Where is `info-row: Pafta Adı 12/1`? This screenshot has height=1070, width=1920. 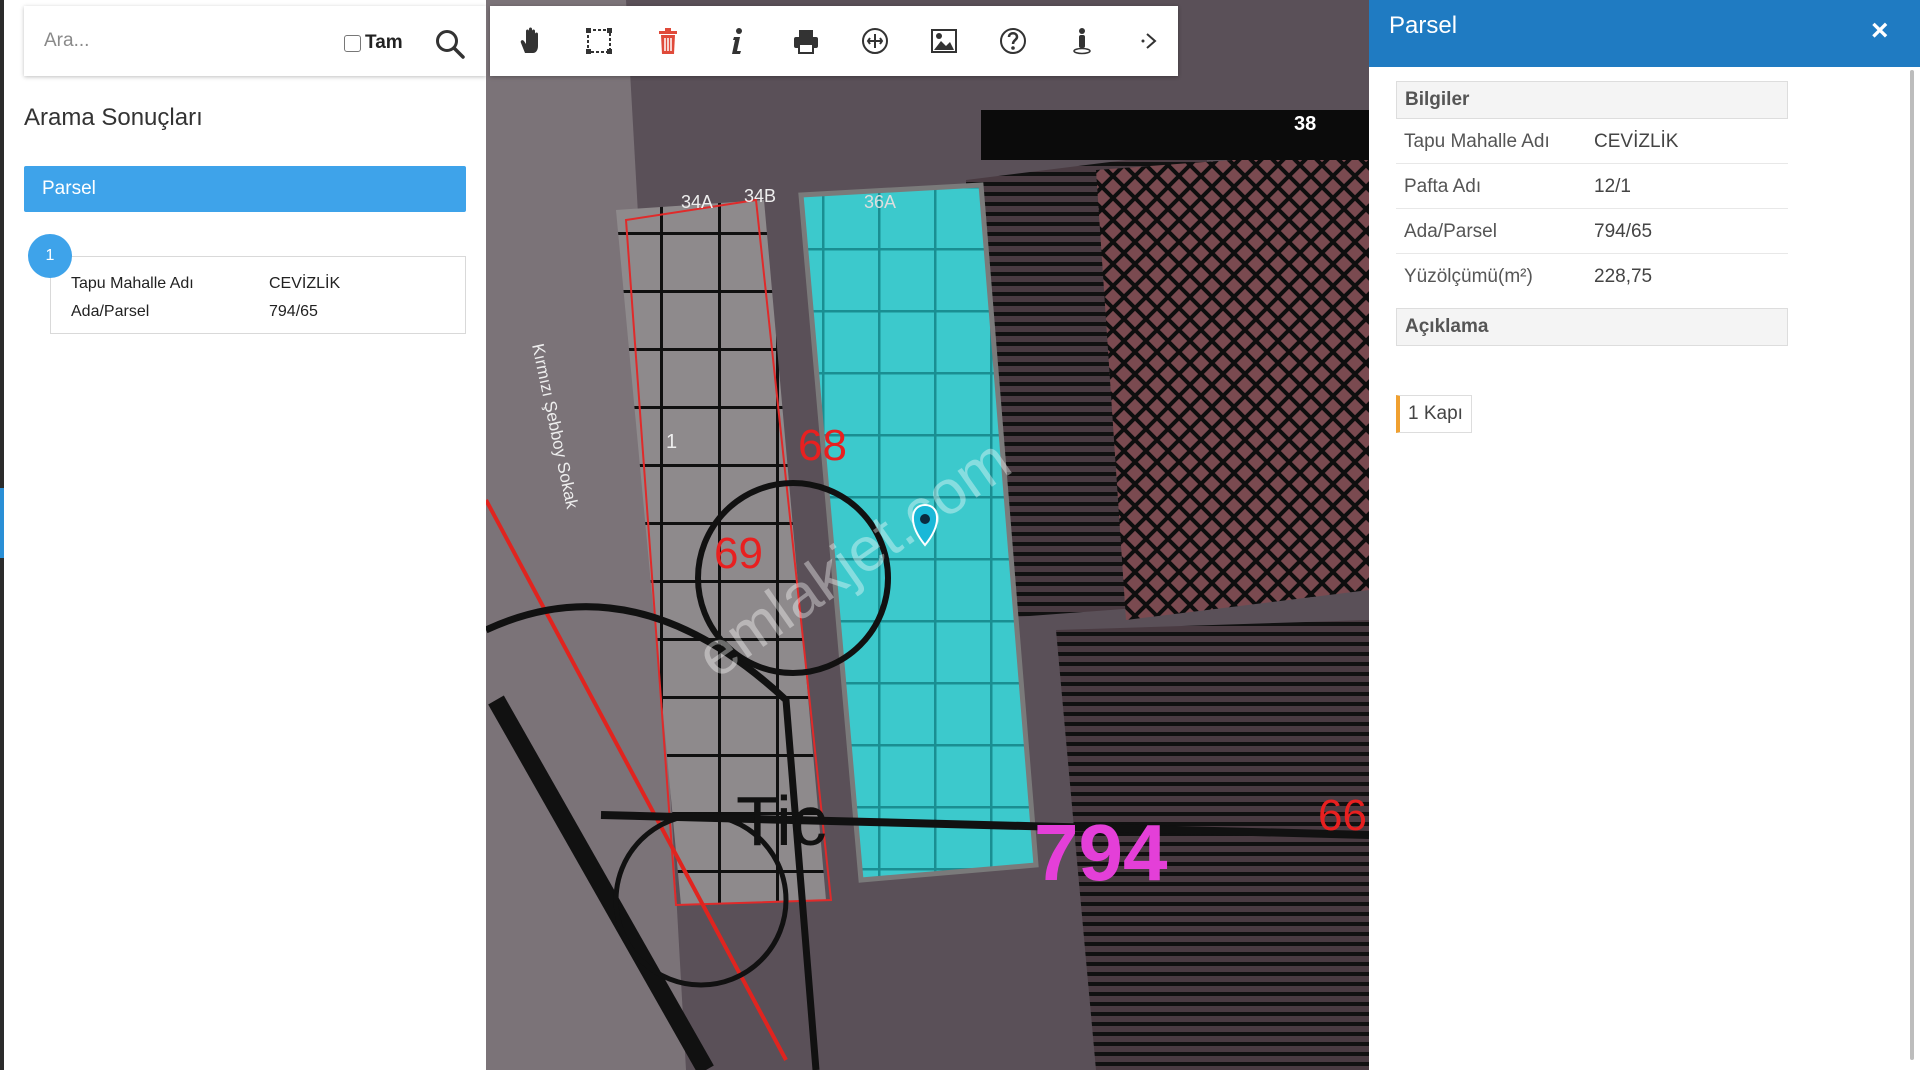
info-row: Pafta Adı 12/1 is located at coordinates (1592, 186).